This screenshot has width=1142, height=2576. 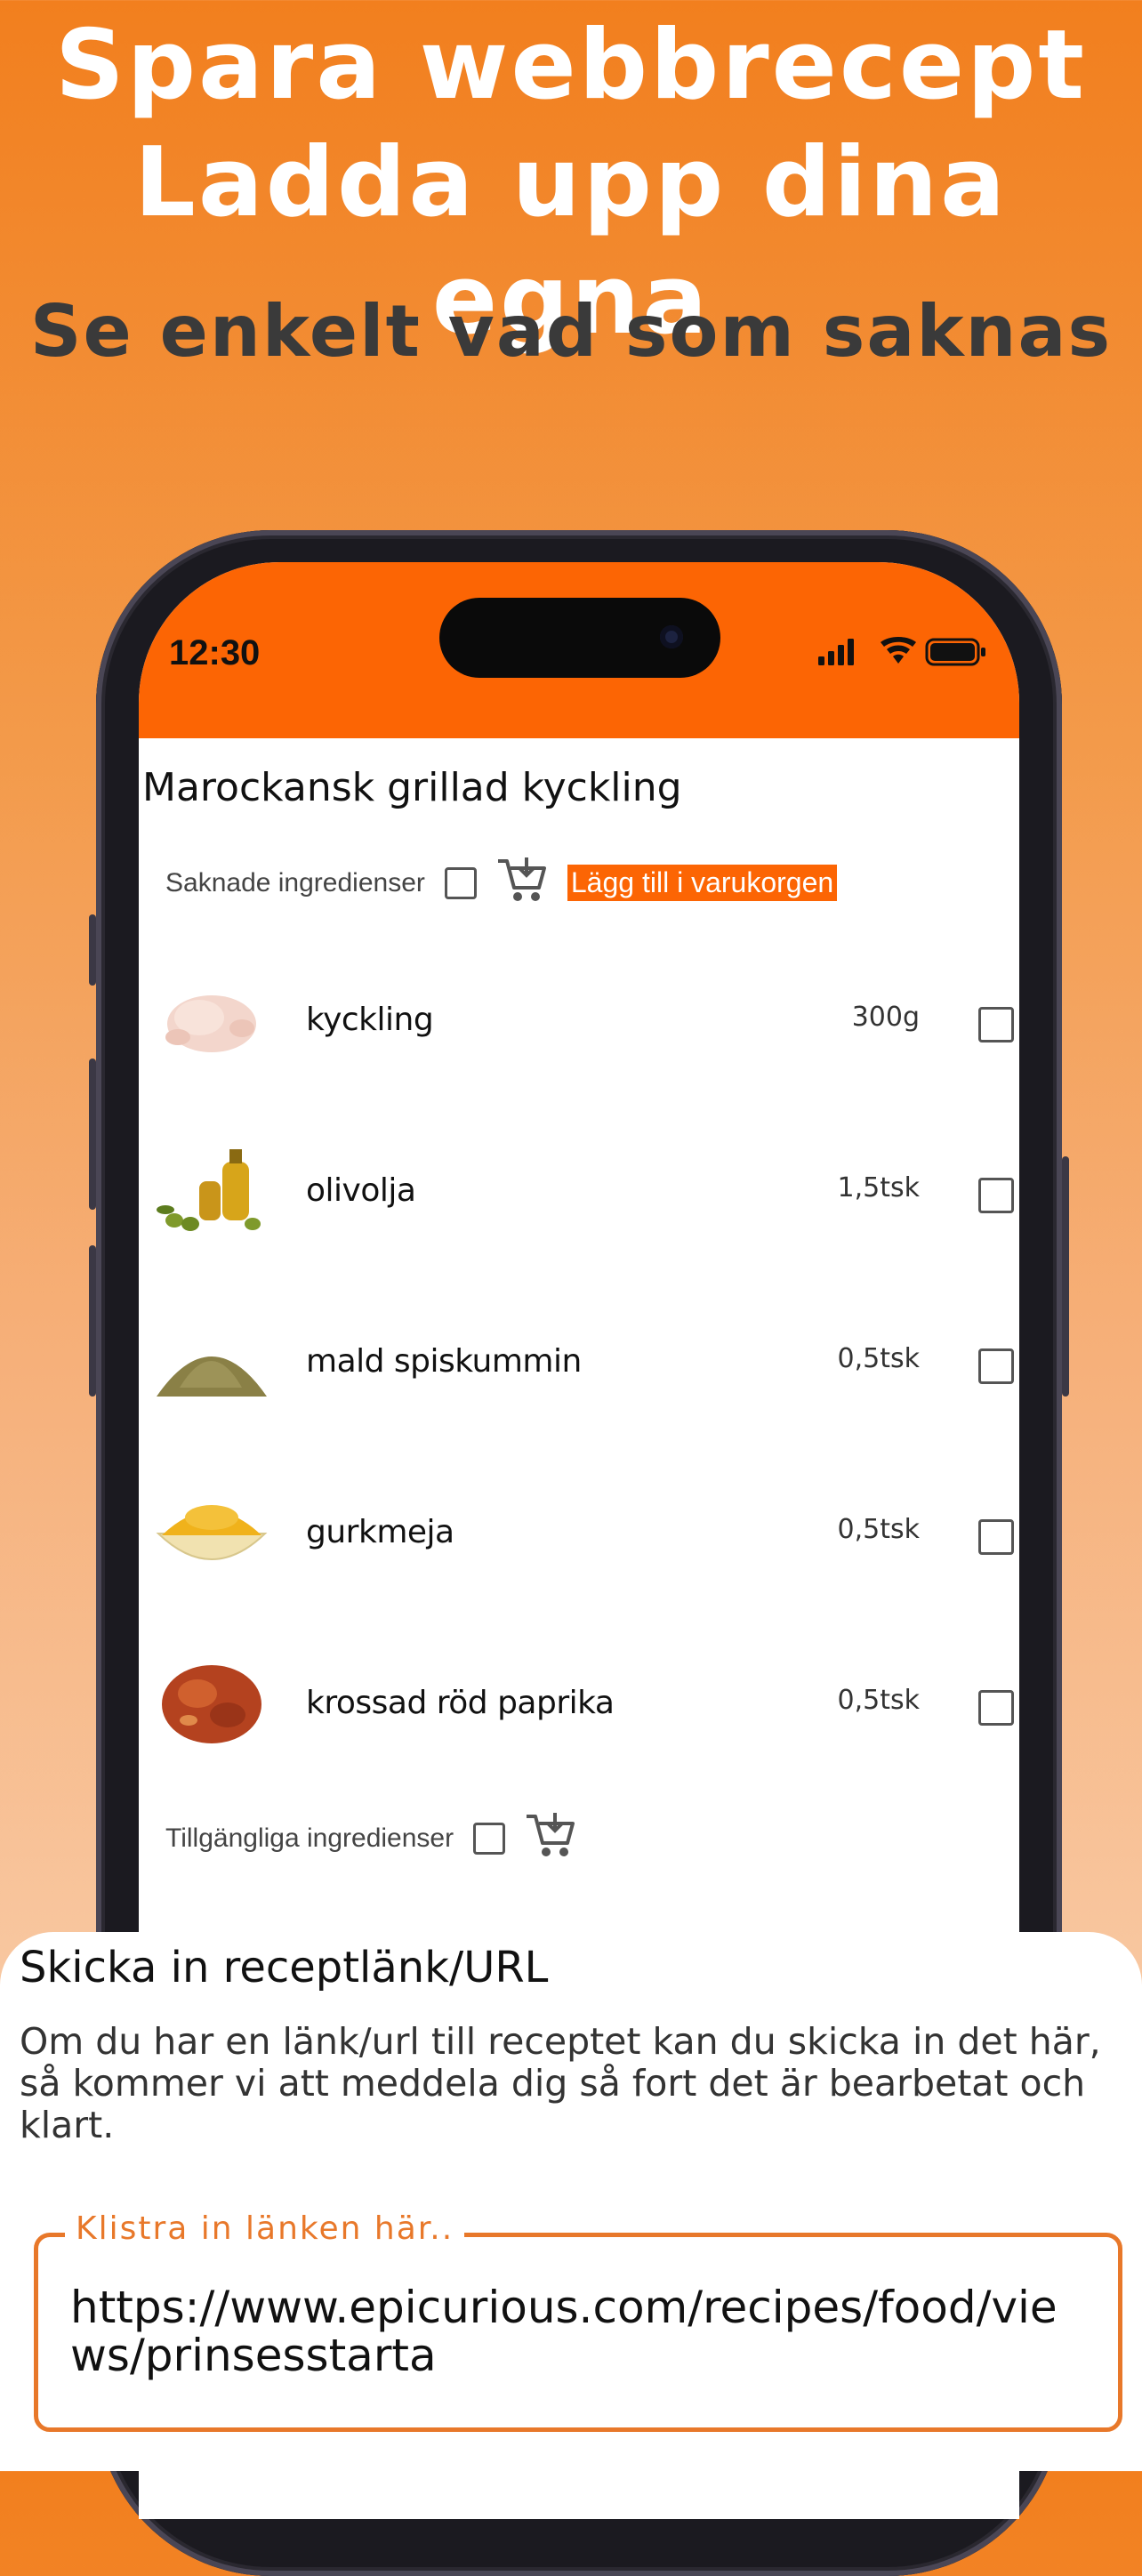 I want to click on ingredient-name: mald spiskummin, so click(x=444, y=1361).